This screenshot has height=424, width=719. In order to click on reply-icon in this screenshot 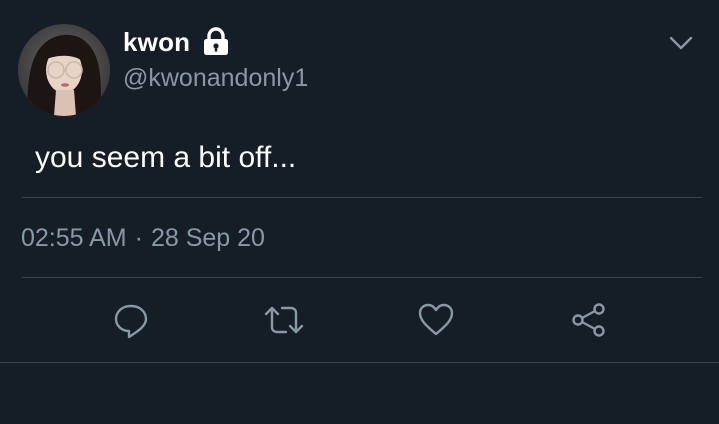, I will do `click(131, 322)`.